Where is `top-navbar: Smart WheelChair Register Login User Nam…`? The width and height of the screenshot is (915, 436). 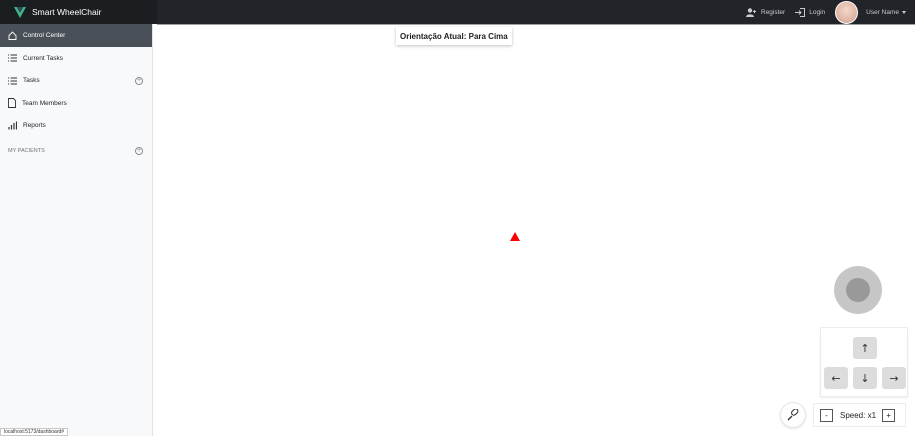 top-navbar: Smart WheelChair Register Login User Nam… is located at coordinates (457, 12).